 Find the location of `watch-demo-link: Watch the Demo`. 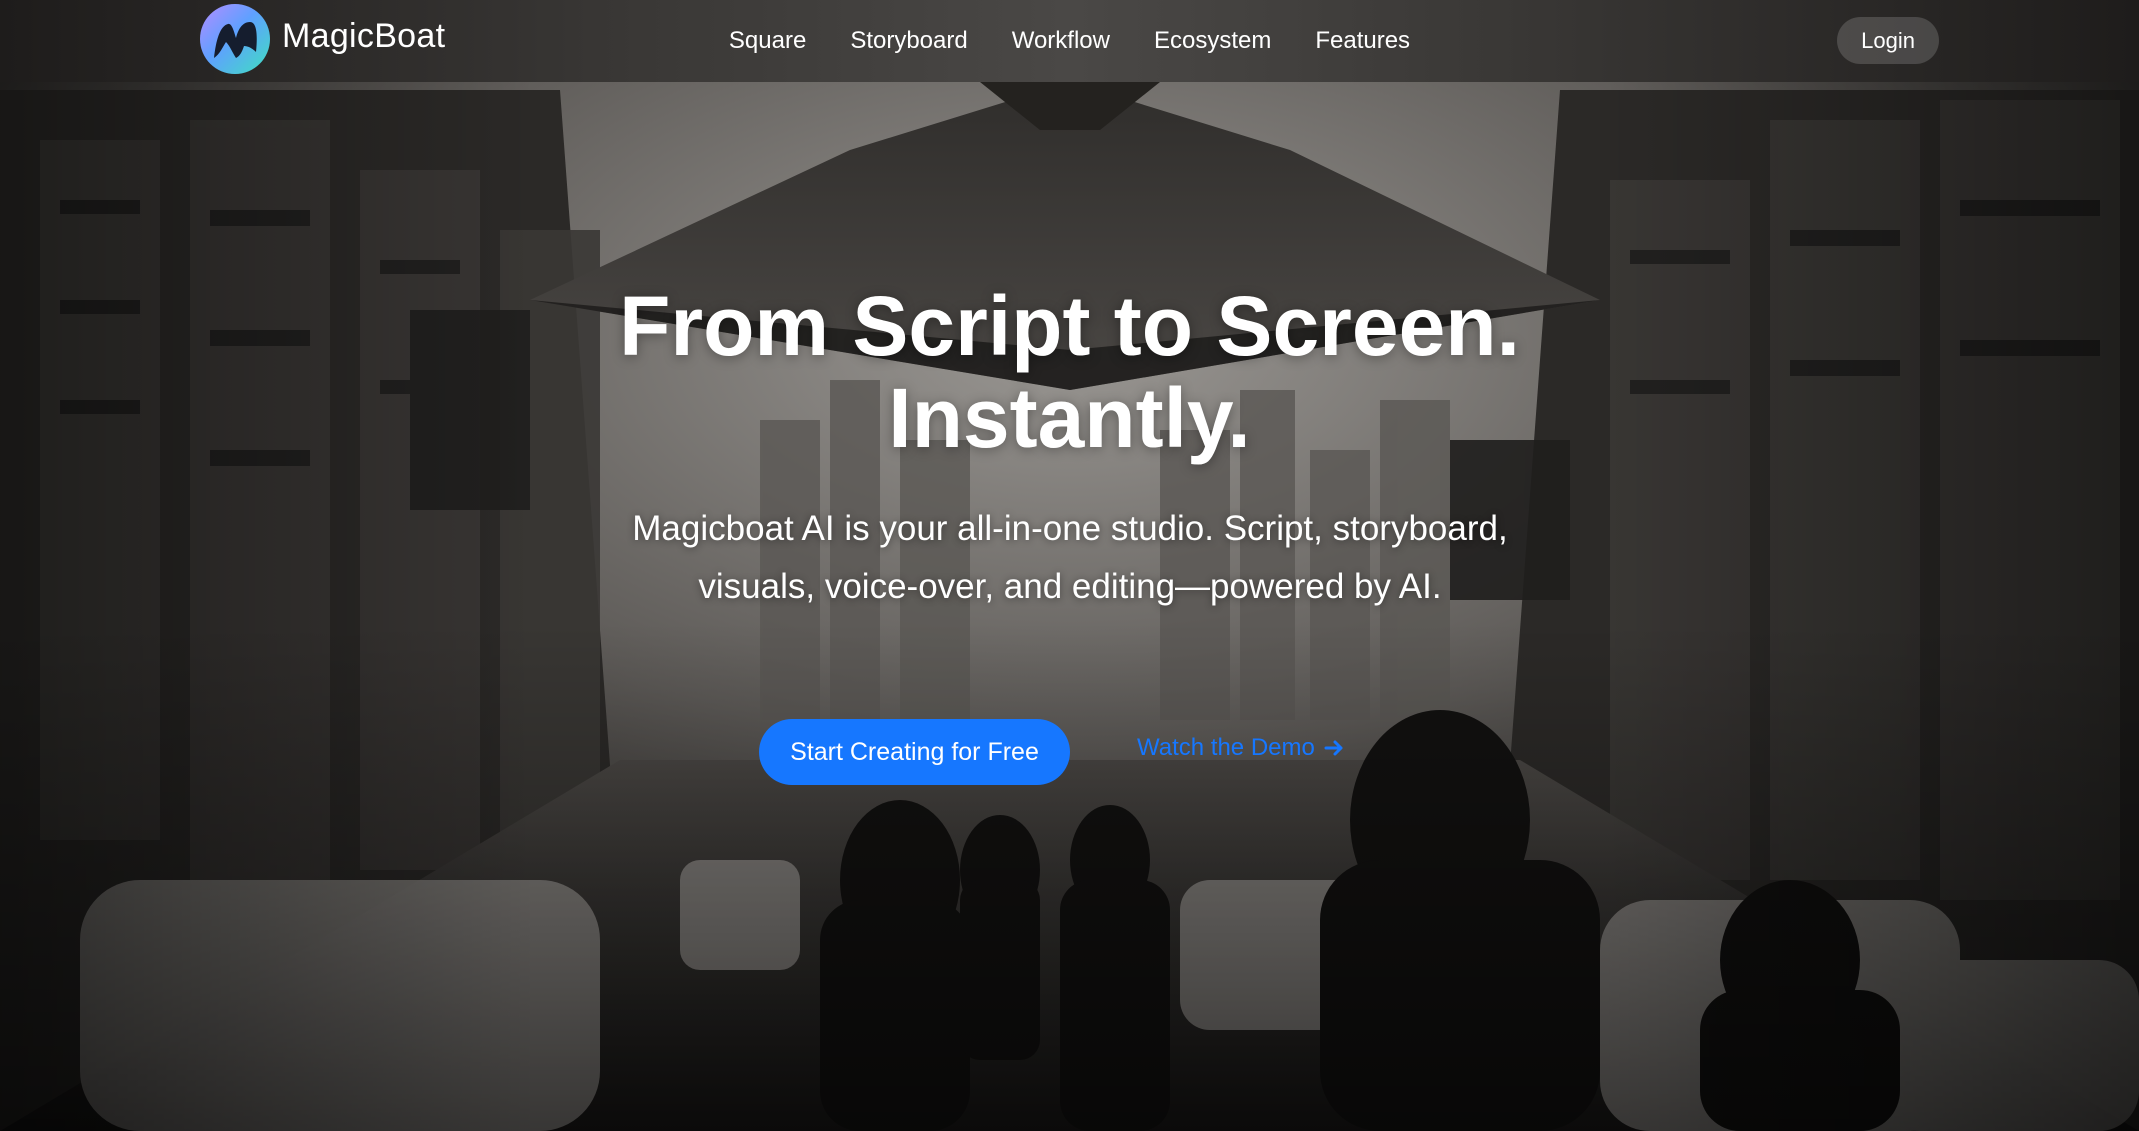

watch-demo-link: Watch the Demo is located at coordinates (1241, 748).